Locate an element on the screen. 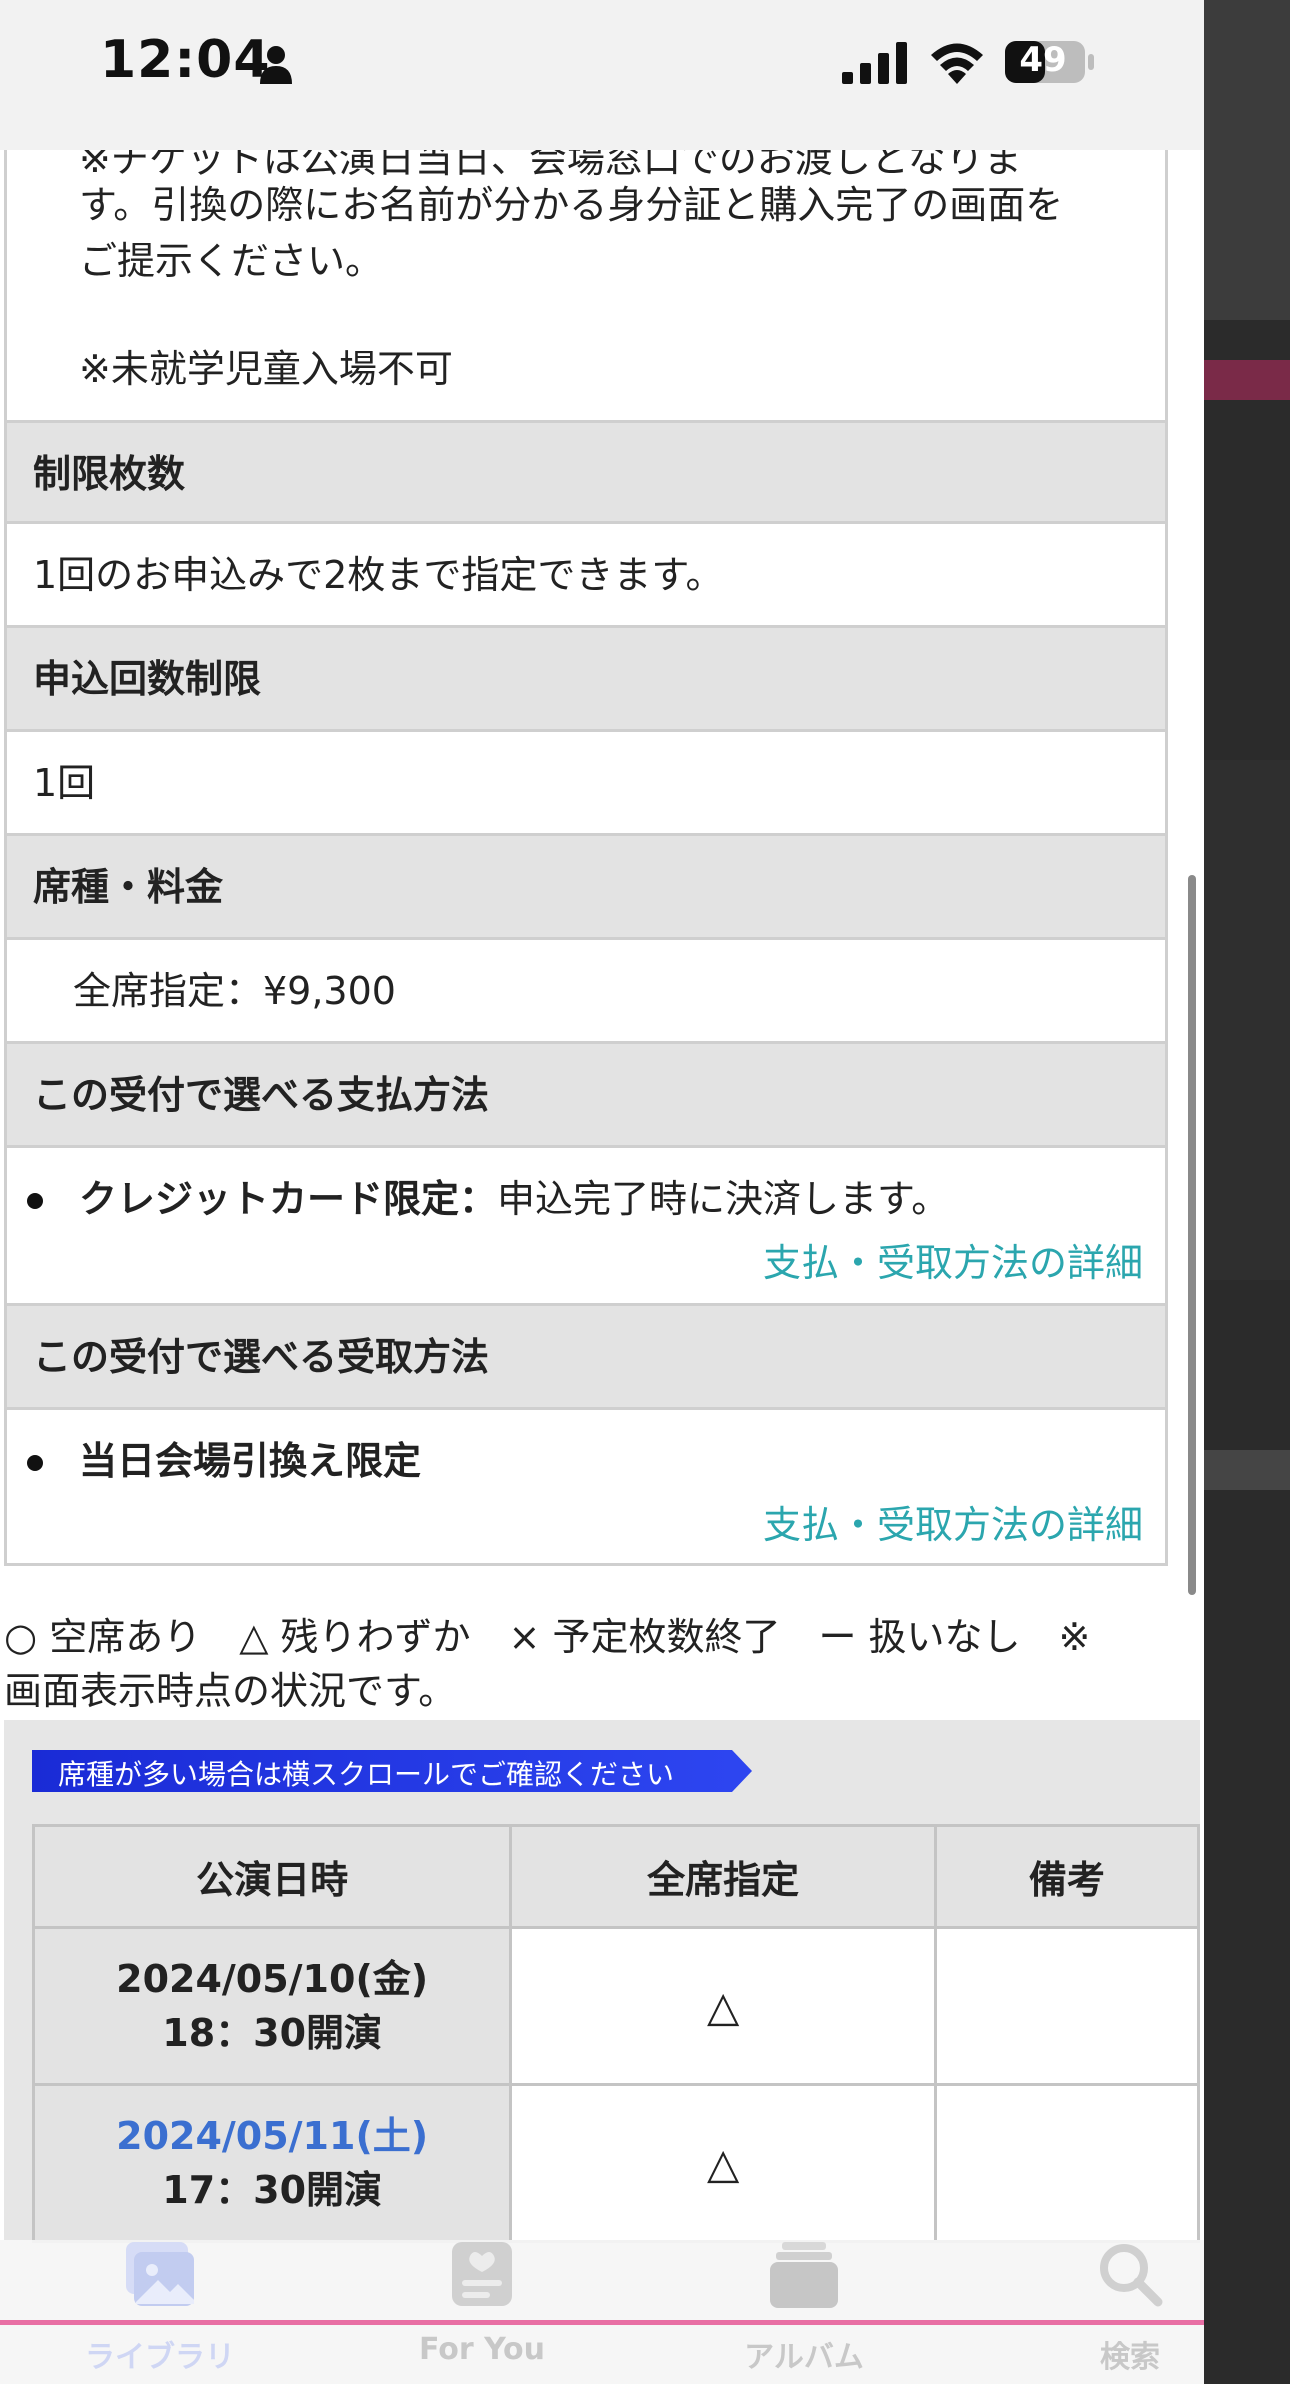 Image resolution: width=1290 pixels, height=2384 pixels. tab-label: ライブラリ is located at coordinates (160, 2357).